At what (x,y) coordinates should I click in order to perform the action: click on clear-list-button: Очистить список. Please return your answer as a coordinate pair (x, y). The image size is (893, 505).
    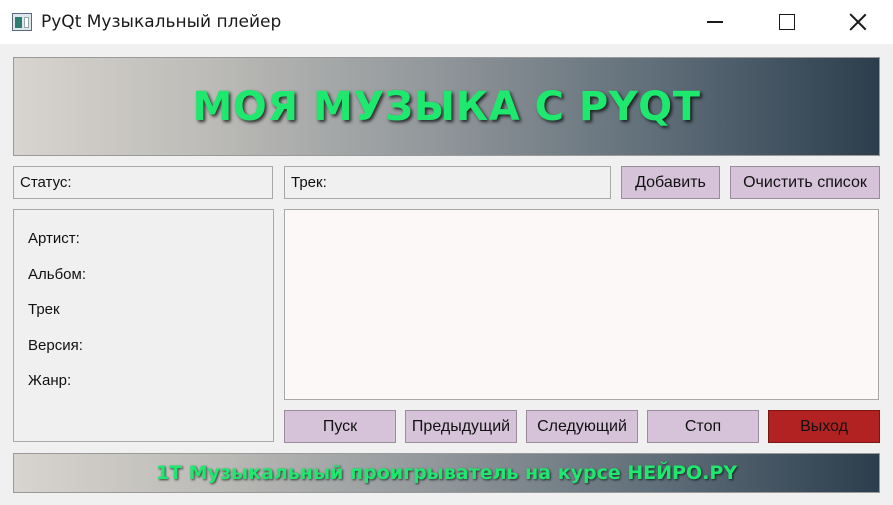
    Looking at the image, I should click on (805, 182).